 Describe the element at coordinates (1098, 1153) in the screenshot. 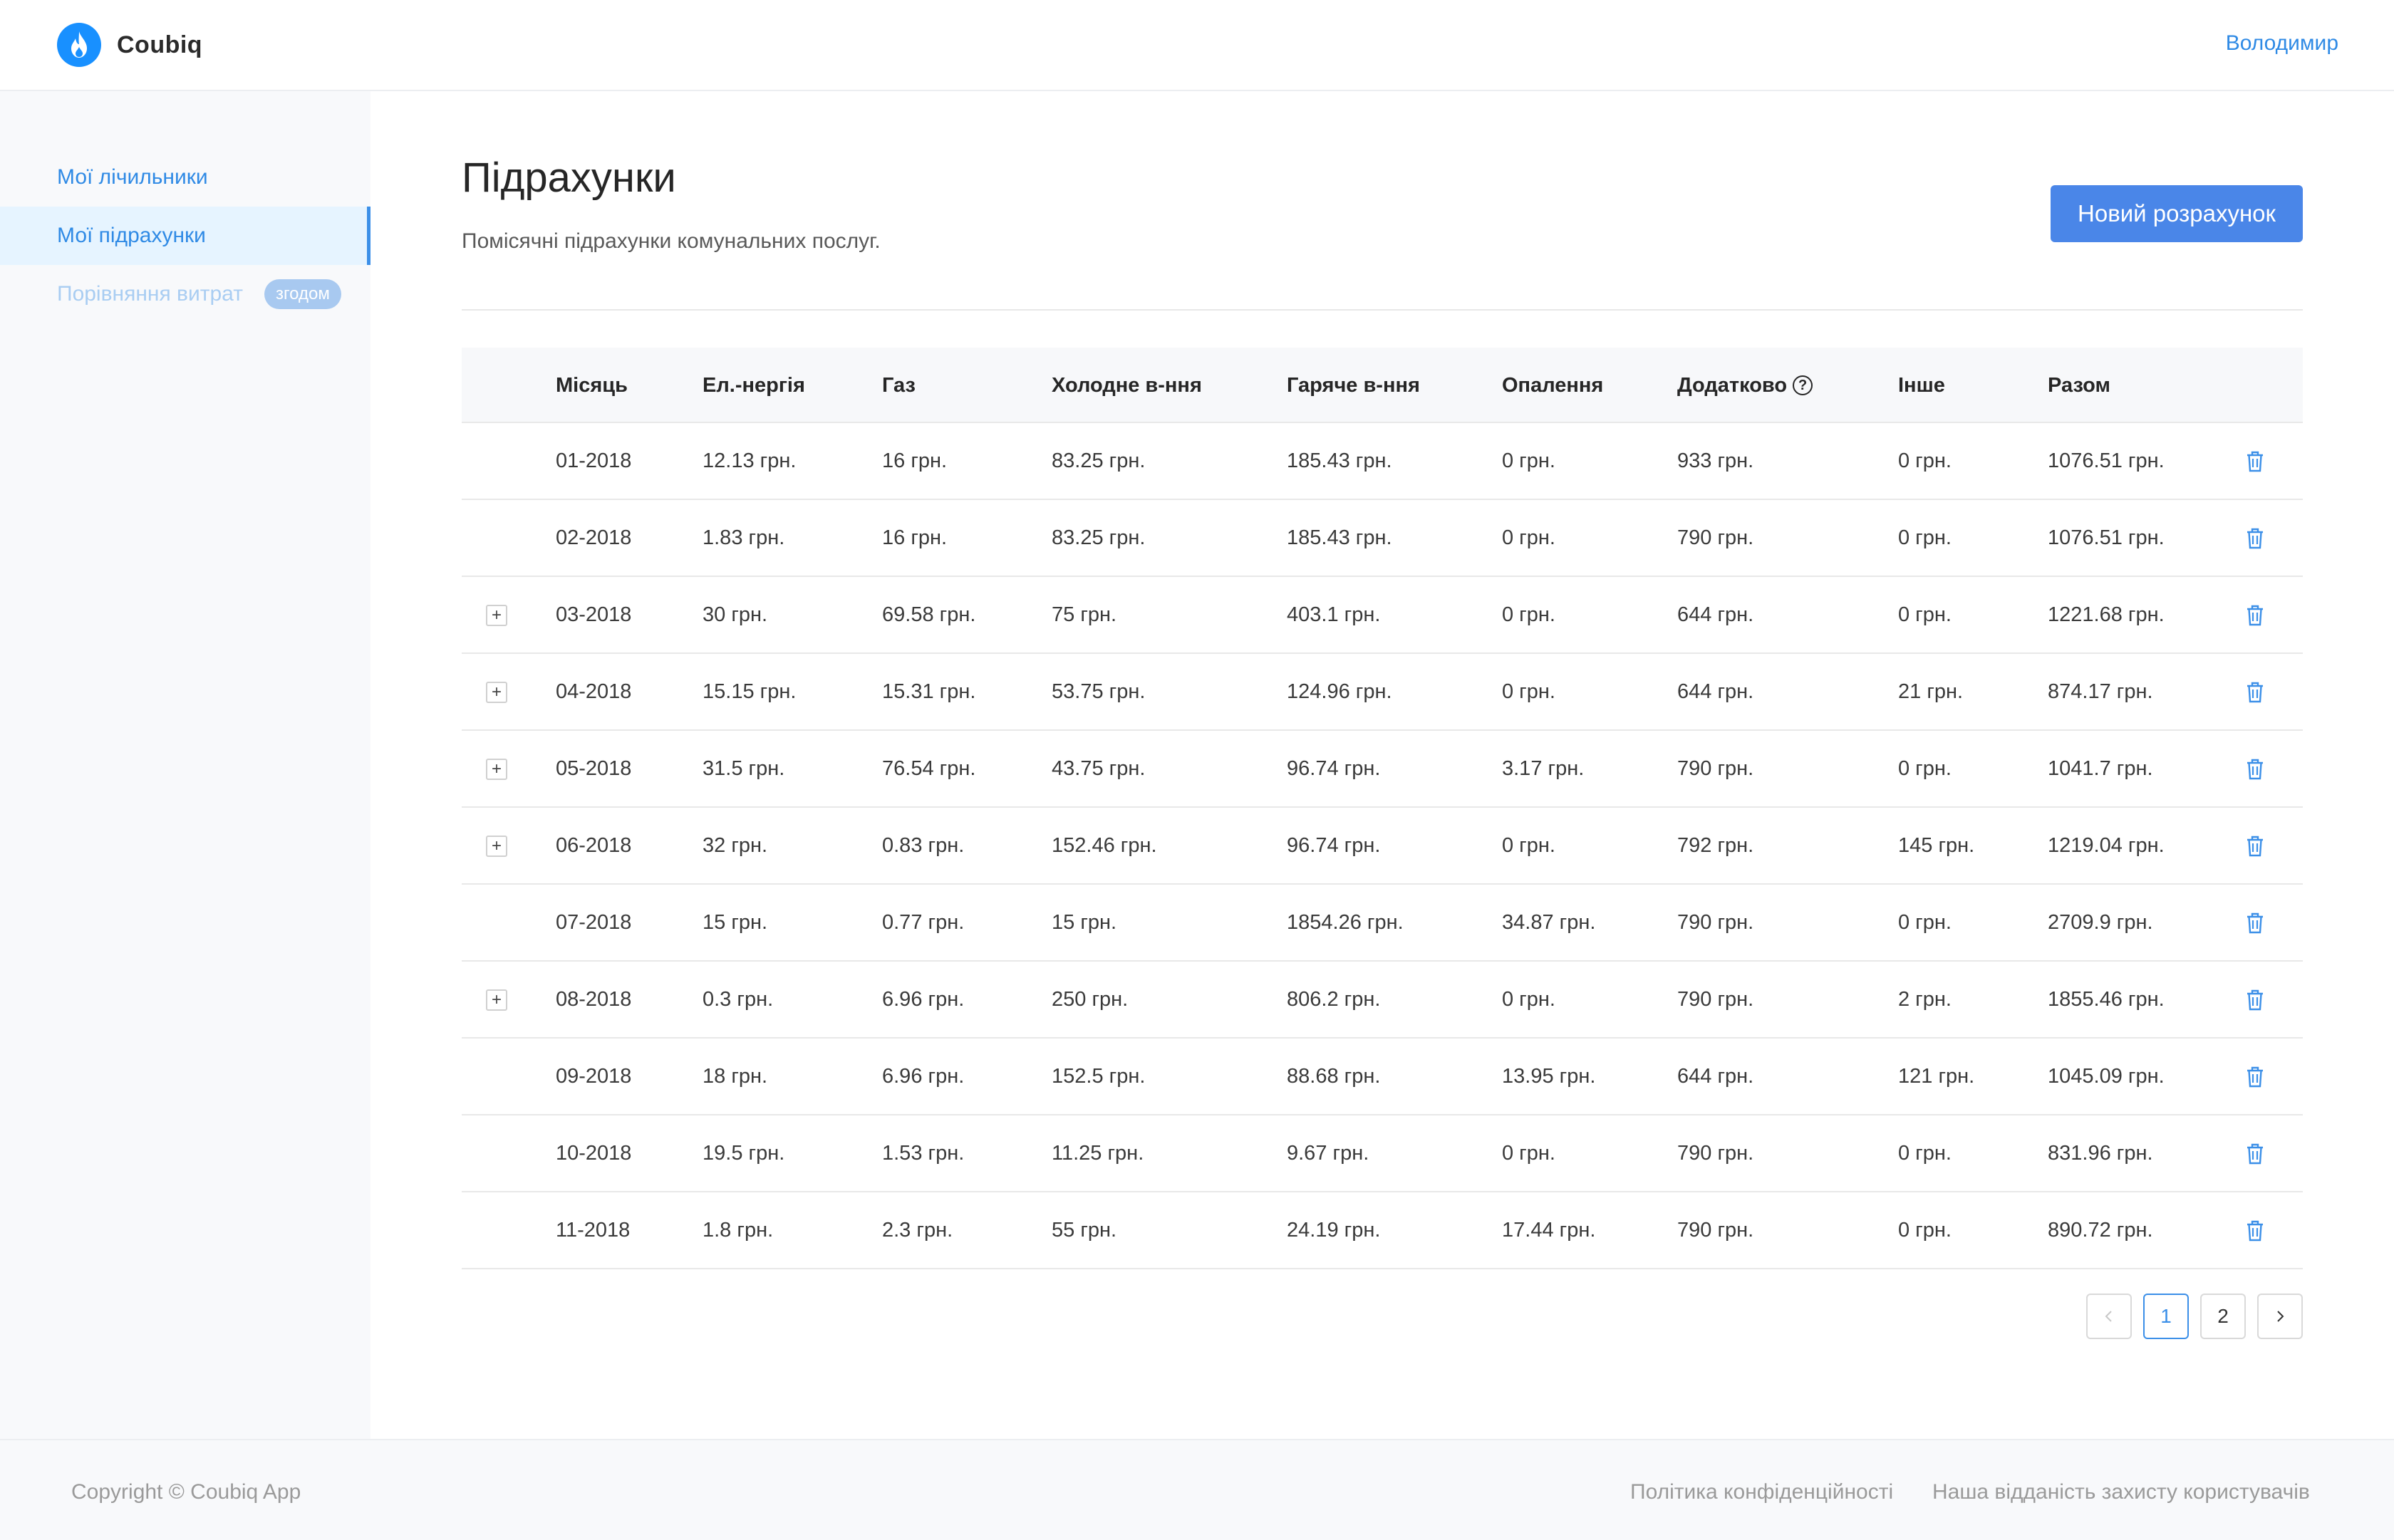

I see `cell-cold-water: 11.25 грн.` at that location.